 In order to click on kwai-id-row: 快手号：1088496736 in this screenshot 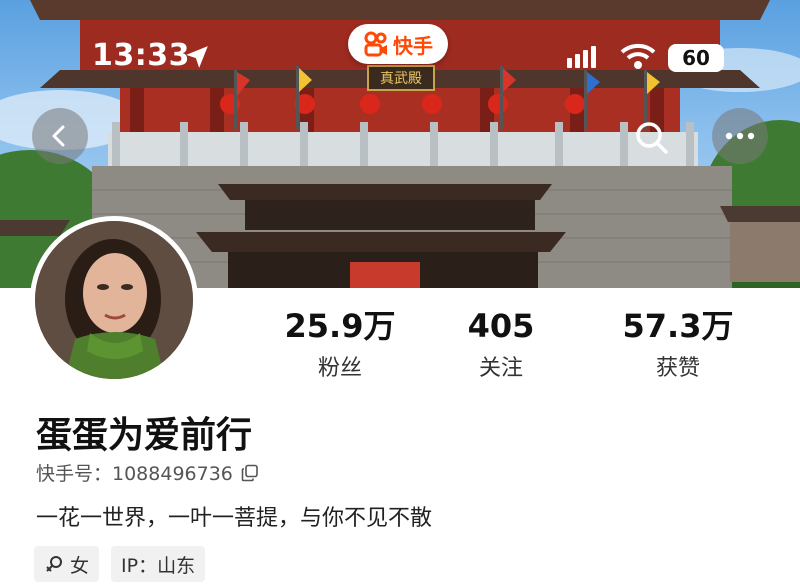, I will do `click(147, 472)`.